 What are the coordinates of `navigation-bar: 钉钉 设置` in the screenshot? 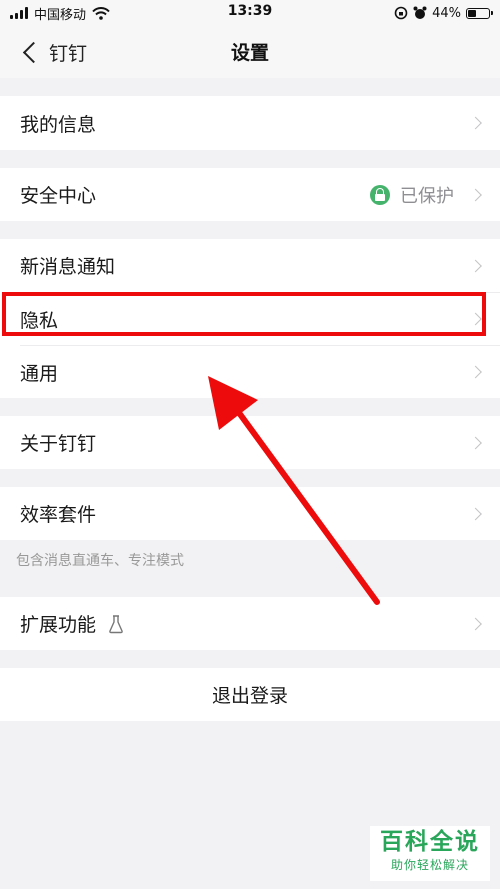 It's located at (250, 52).